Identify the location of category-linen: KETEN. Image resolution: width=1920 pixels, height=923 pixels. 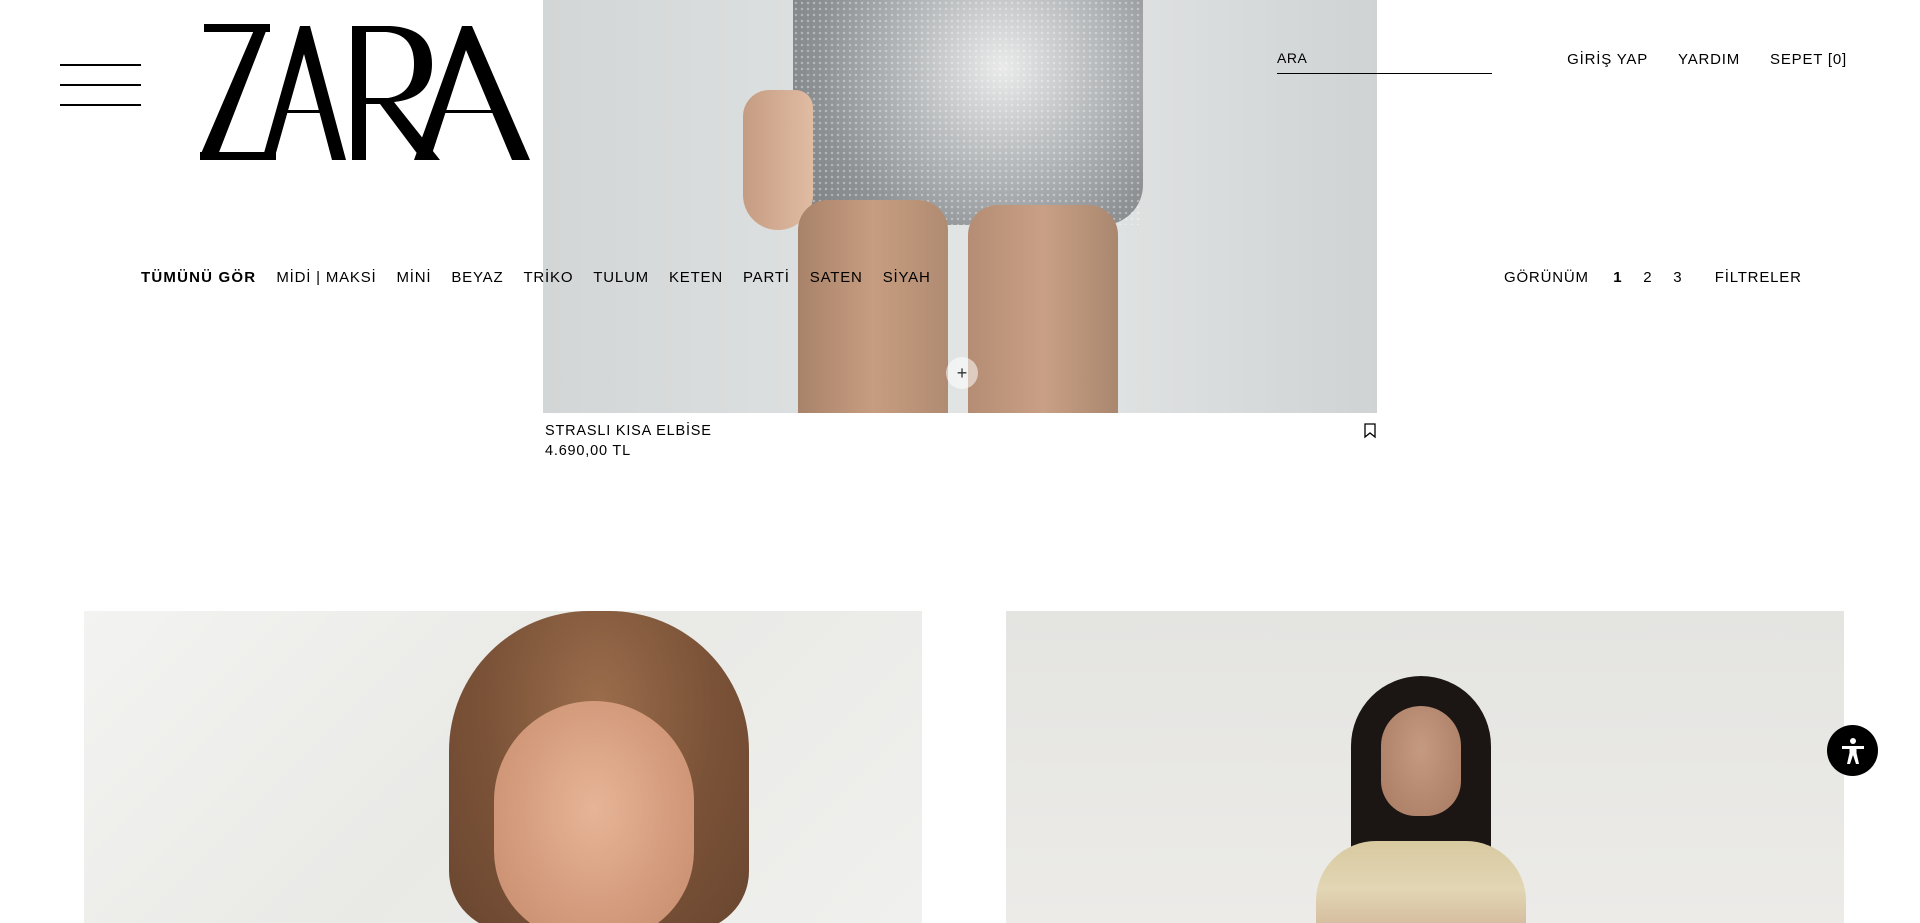
(696, 277).